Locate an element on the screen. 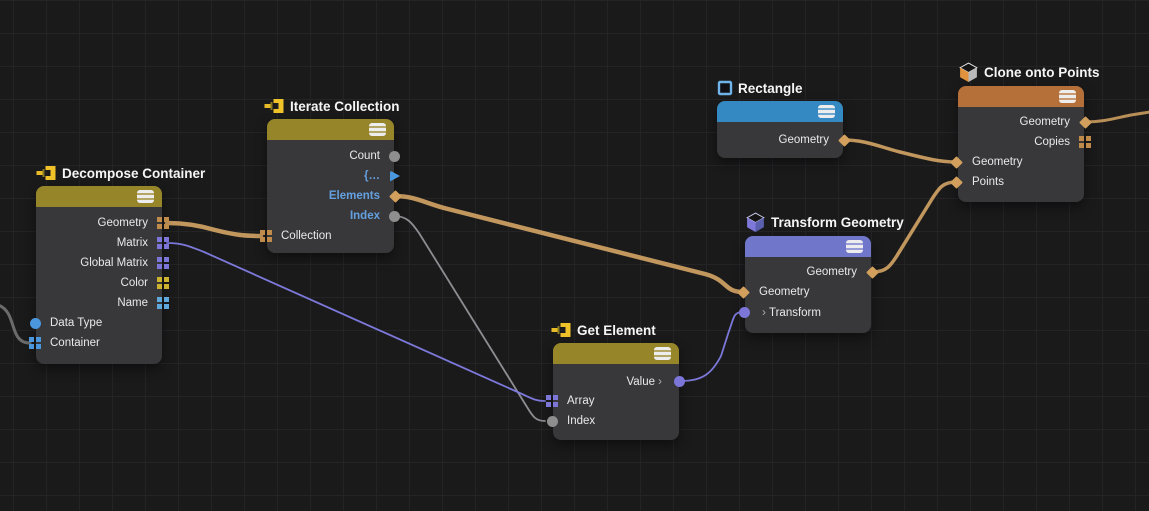 This screenshot has height=511, width=1149. port-label: Copies is located at coordinates (1052, 142).